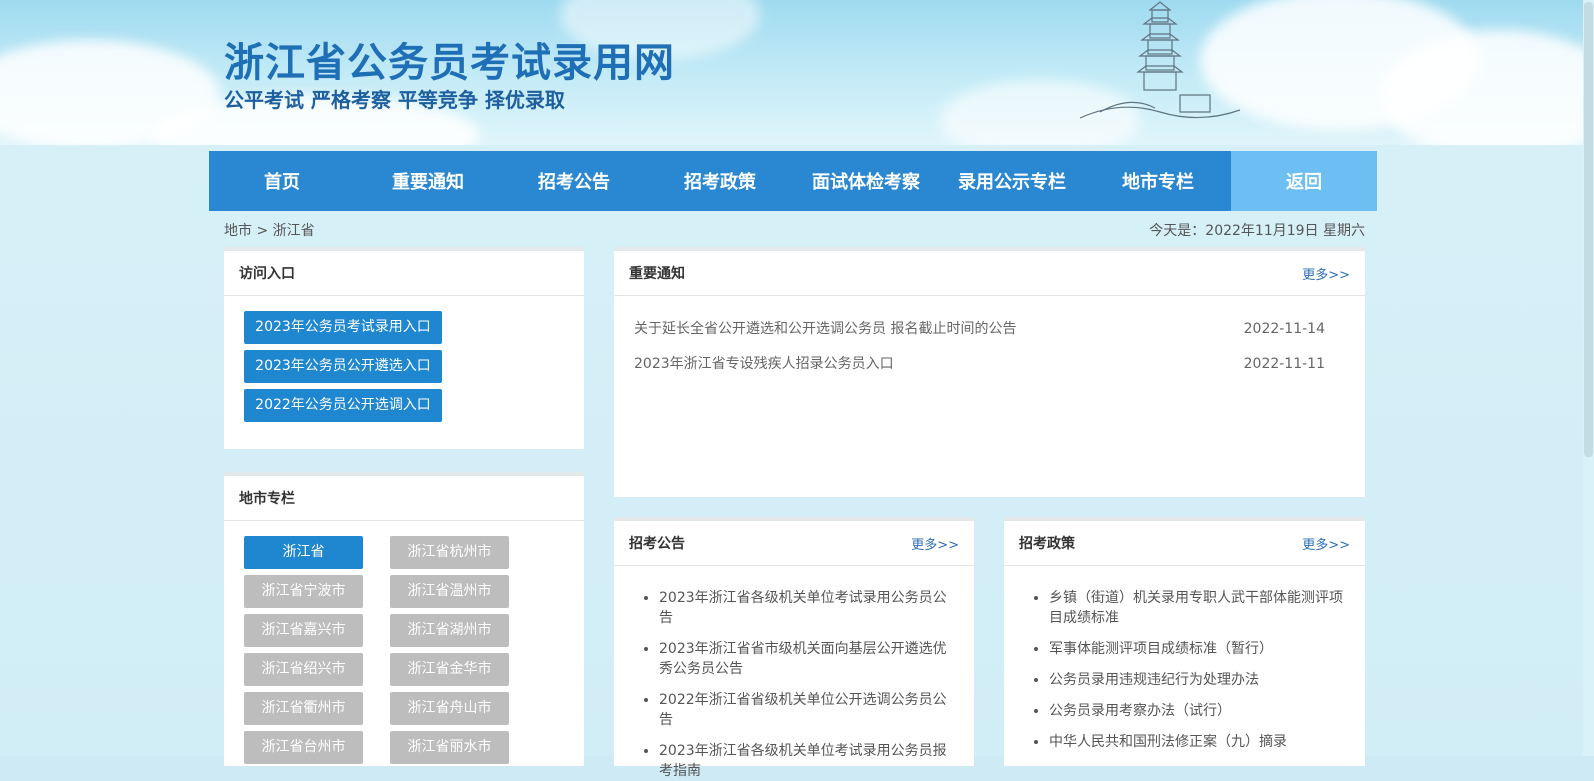 This screenshot has height=781, width=1594. Describe the element at coordinates (1284, 364) in the screenshot. I see `notice-date: 2022-11-11` at that location.